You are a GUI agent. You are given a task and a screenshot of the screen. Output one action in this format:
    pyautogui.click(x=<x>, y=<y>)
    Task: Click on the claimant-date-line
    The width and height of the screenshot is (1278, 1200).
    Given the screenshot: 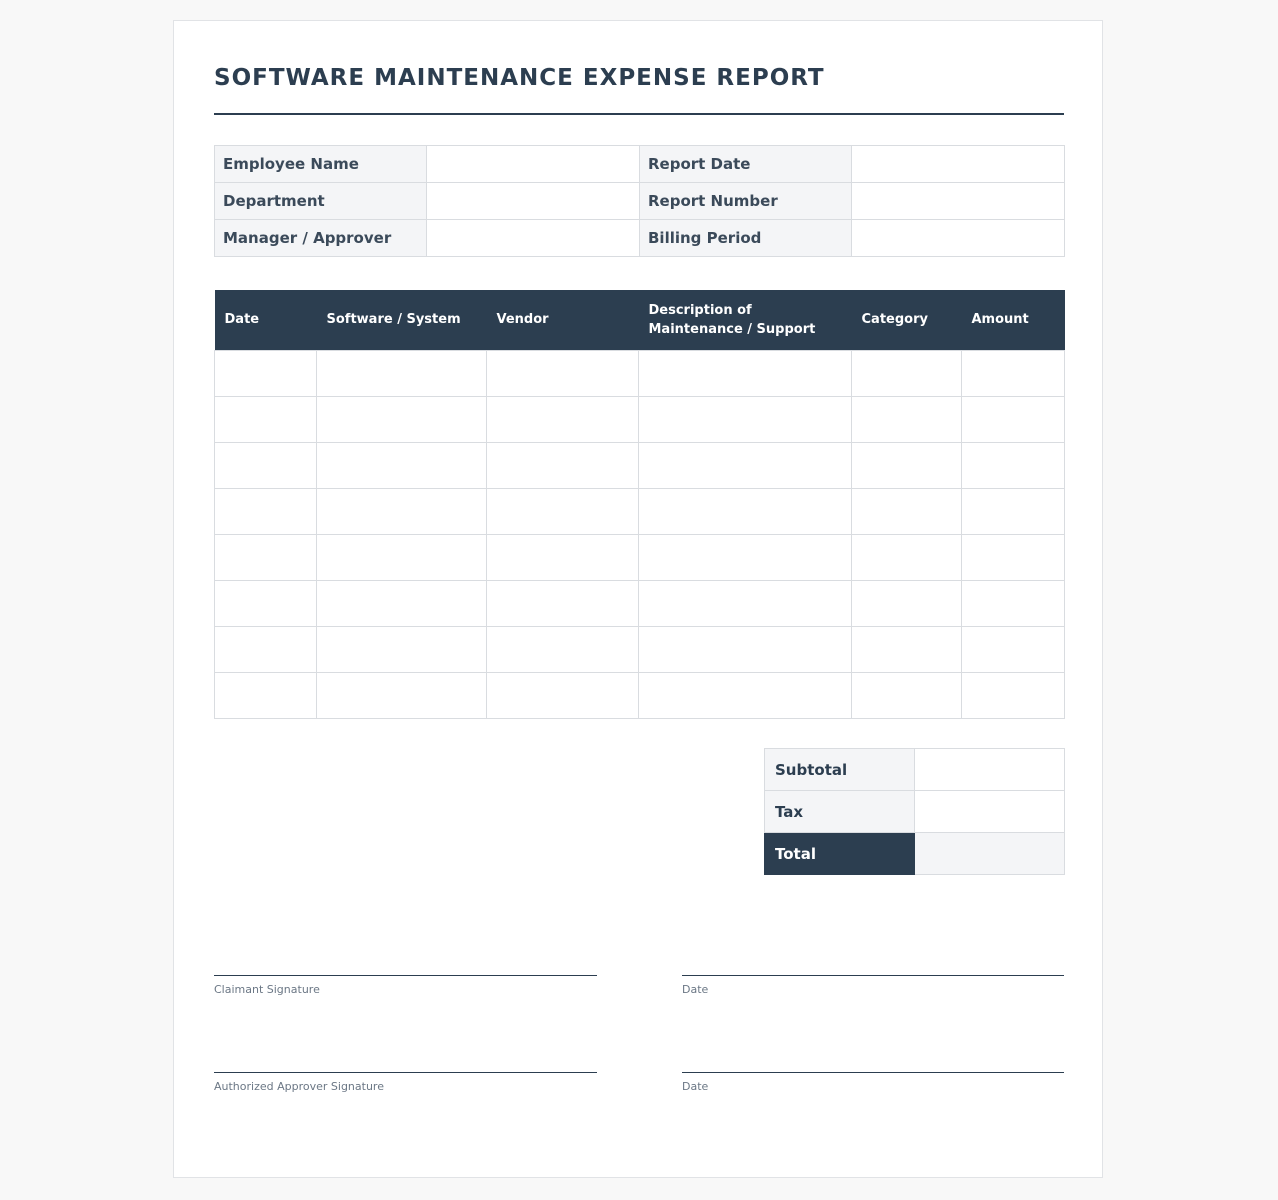 What is the action you would take?
    pyautogui.click(x=873, y=975)
    